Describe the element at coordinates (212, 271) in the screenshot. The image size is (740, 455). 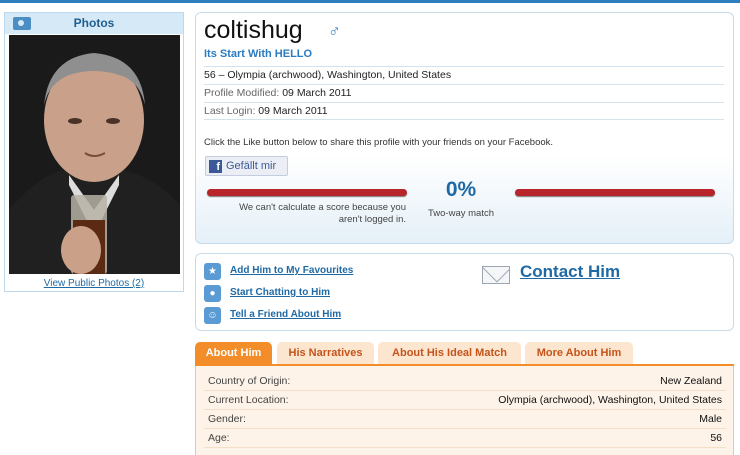
I see `star-icon: ★` at that location.